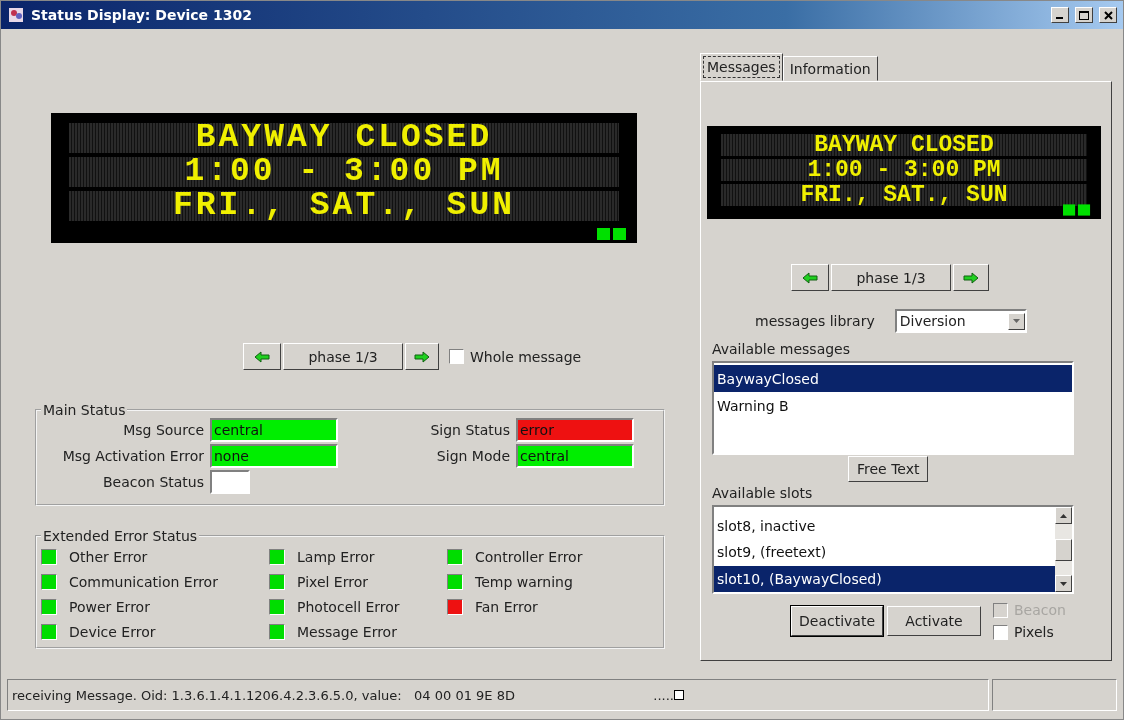 This screenshot has height=720, width=1124. I want to click on field-label: Beacon Status, so click(153, 482).